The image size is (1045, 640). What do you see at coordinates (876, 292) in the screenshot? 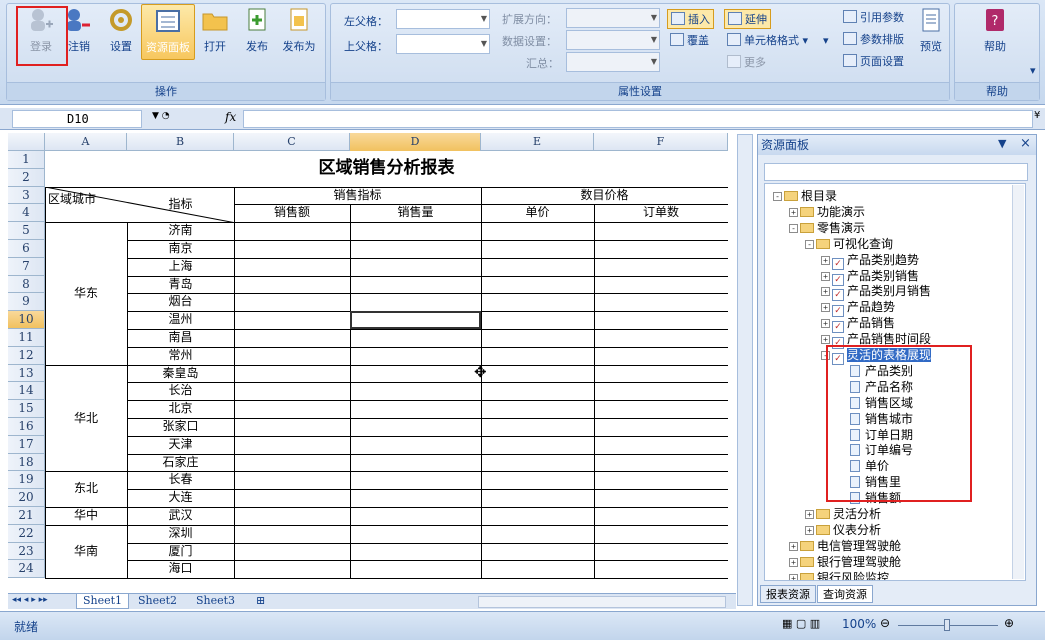
I see `tree-node: + ✓ 产品类别月销售` at bounding box center [876, 292].